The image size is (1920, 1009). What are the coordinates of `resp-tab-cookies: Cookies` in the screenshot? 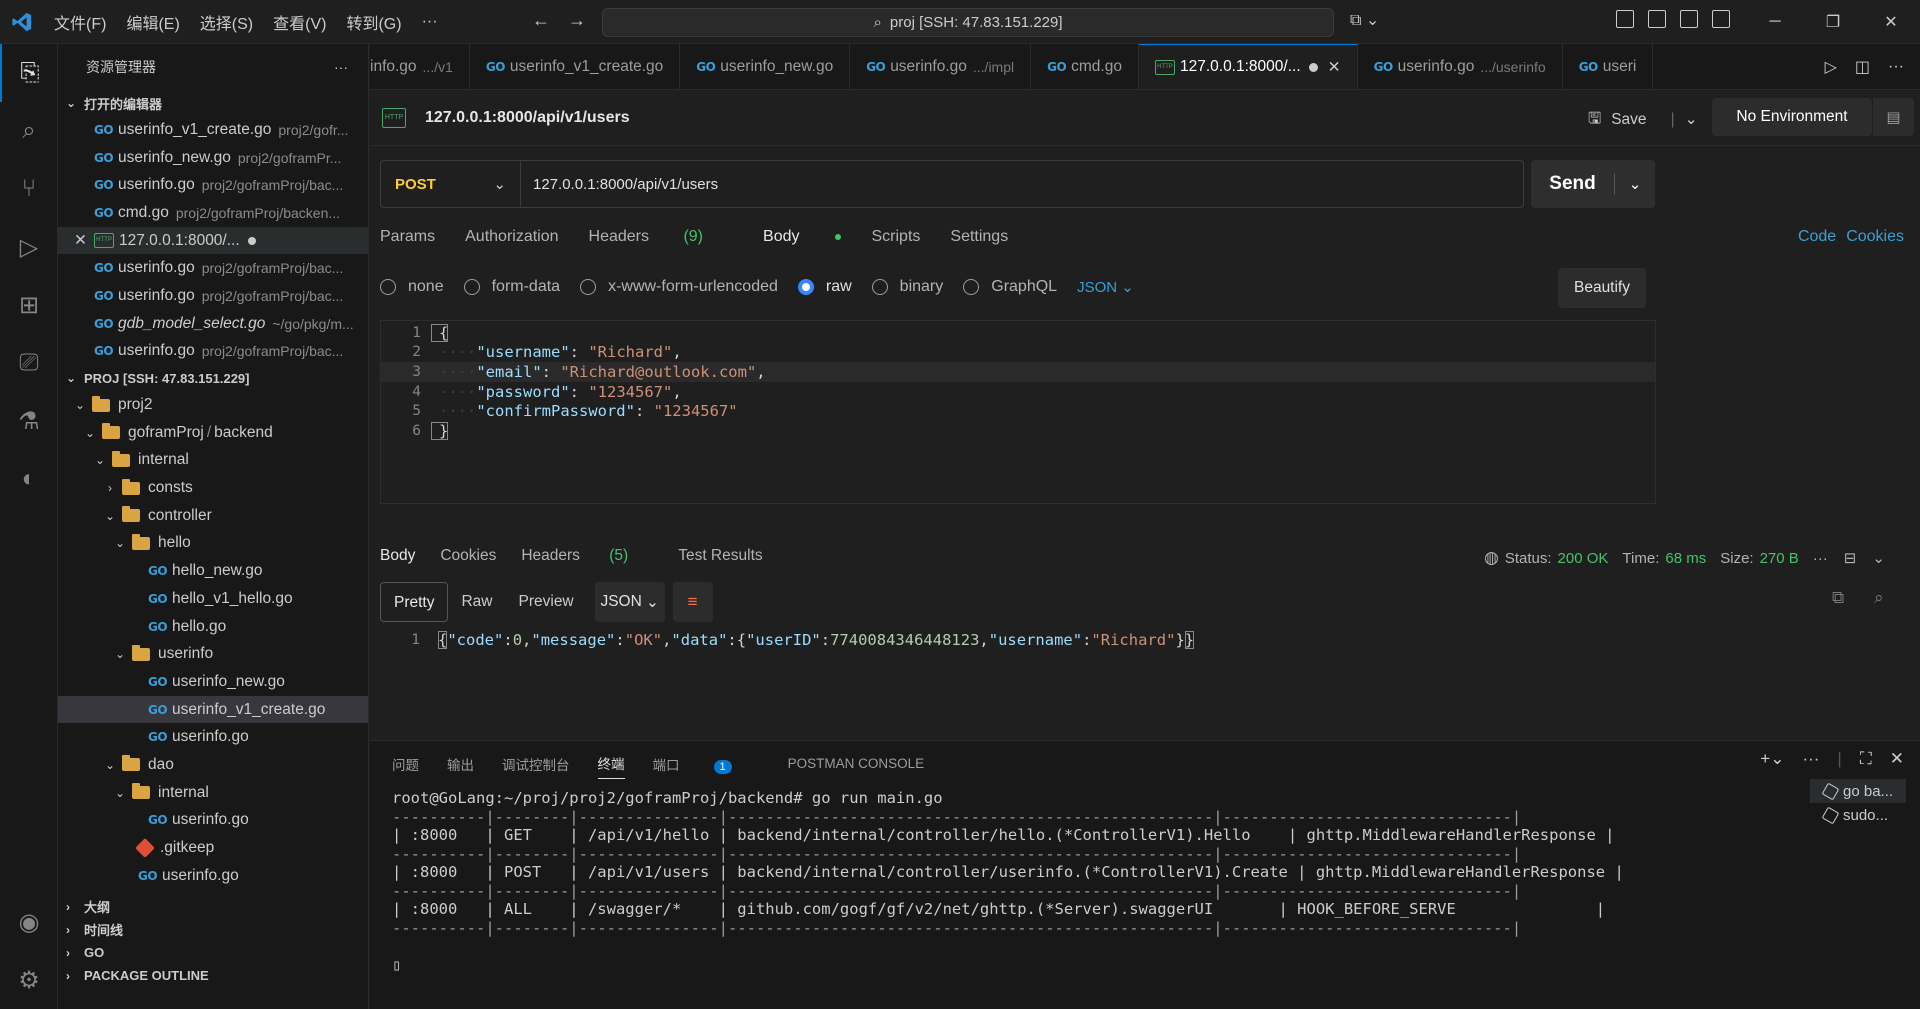 It's located at (468, 556).